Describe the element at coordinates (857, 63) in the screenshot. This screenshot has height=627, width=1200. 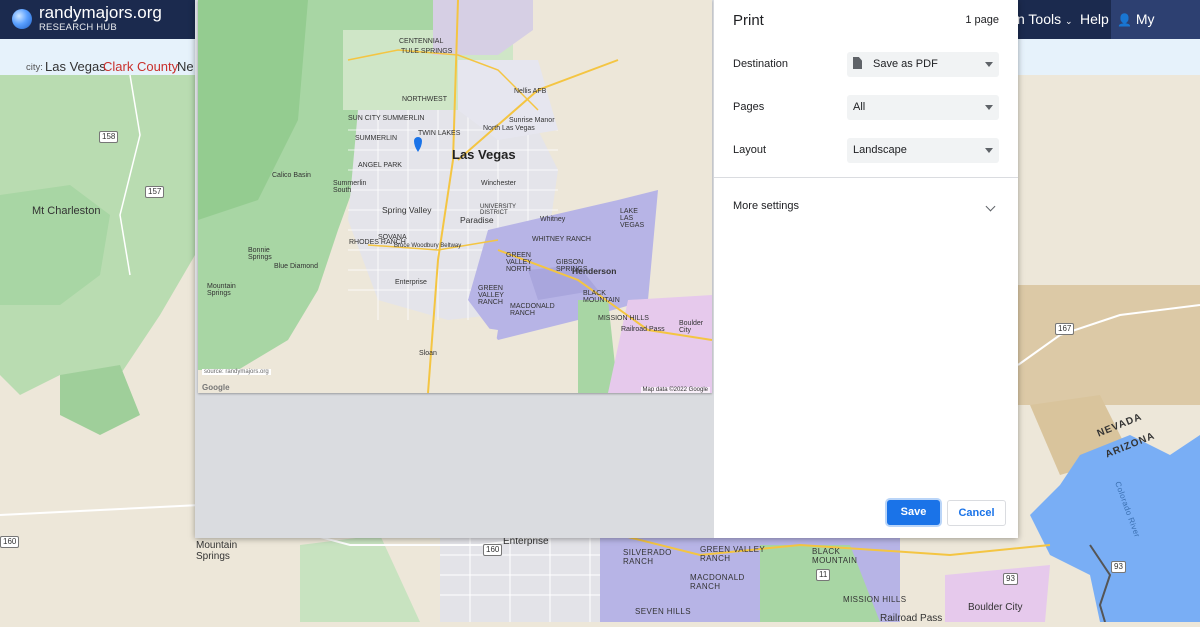
I see `document-icon` at that location.